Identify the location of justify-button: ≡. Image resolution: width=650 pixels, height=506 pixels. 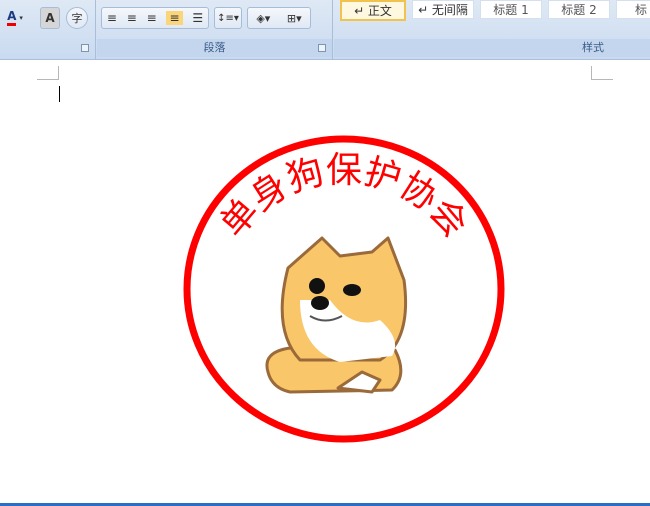
(174, 18).